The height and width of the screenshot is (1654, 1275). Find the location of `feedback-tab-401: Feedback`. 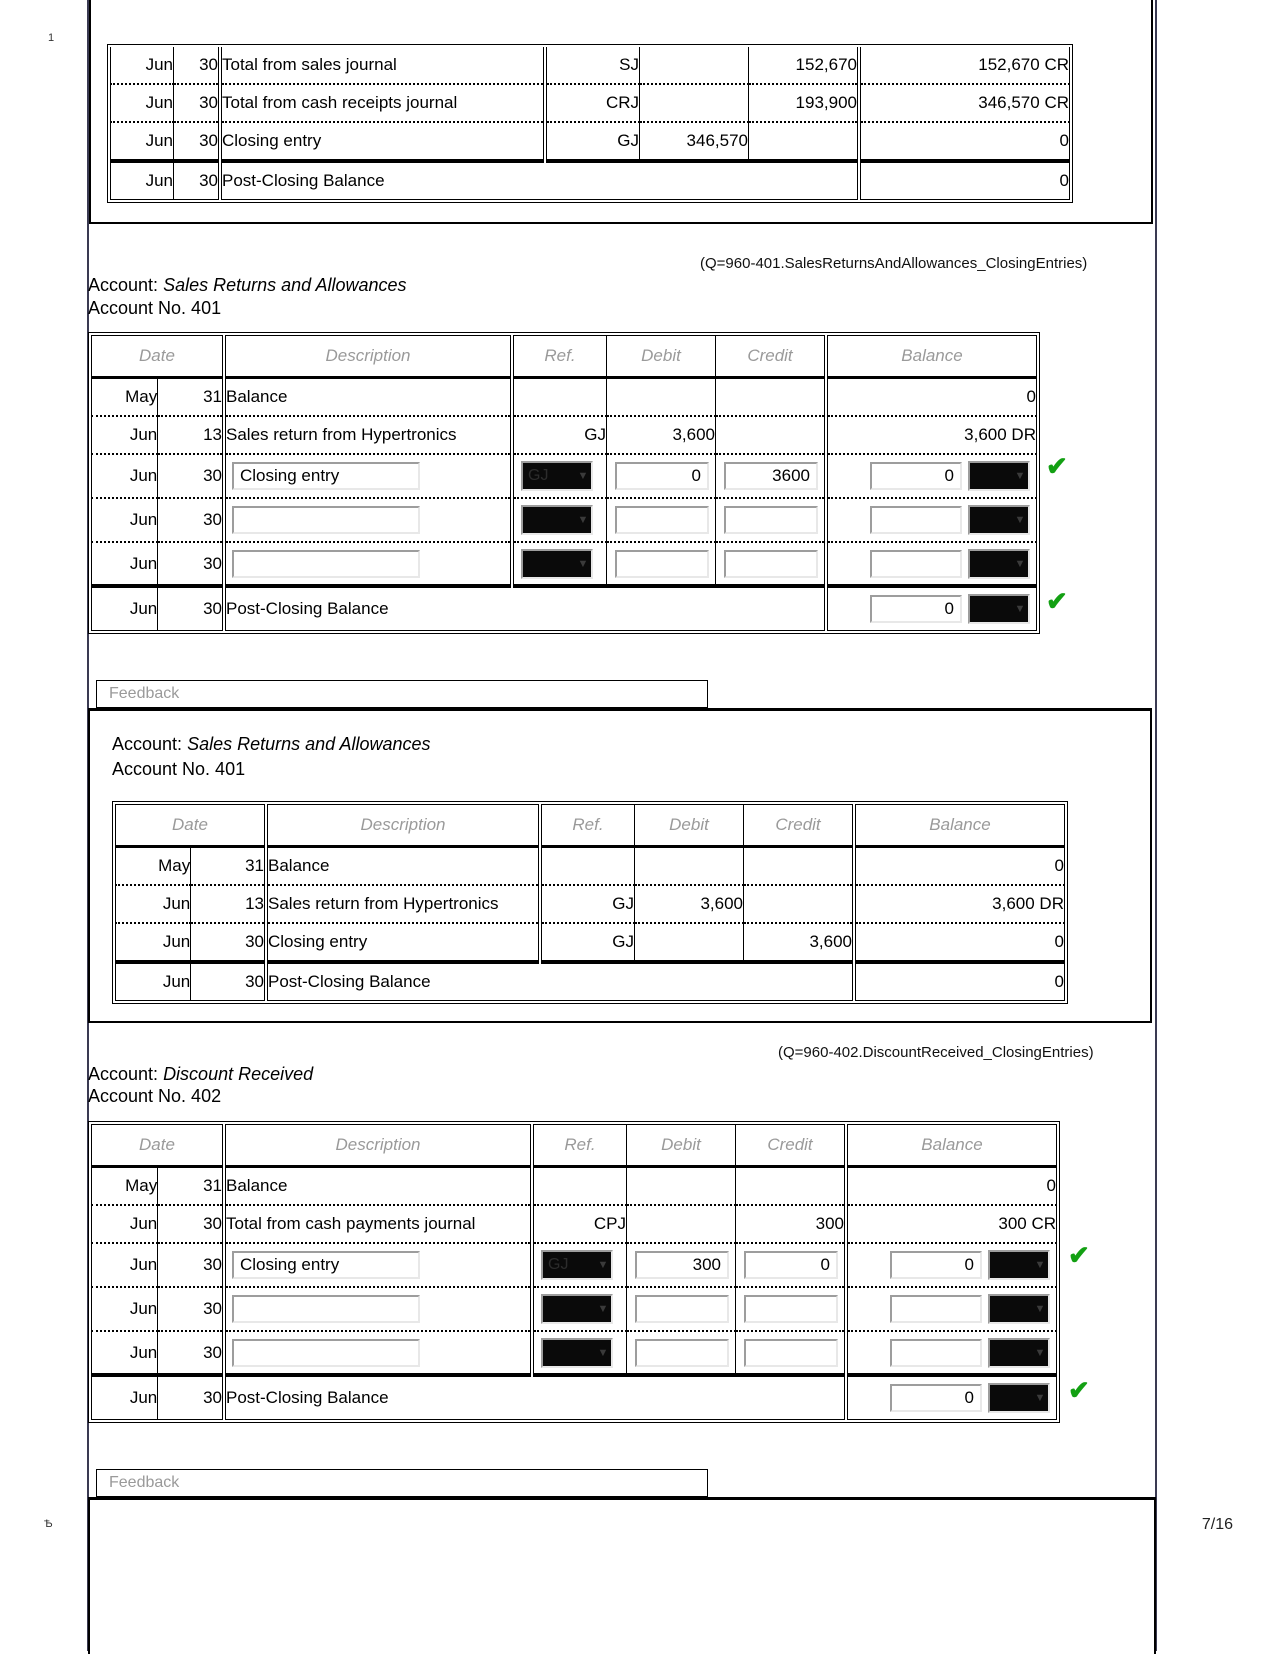

feedback-tab-401: Feedback is located at coordinates (402, 695).